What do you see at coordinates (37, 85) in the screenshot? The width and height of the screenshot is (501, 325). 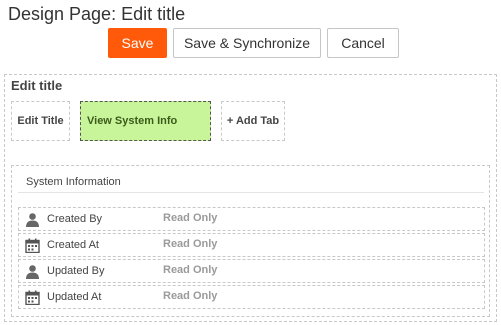 I see `section-title: Edit title` at bounding box center [37, 85].